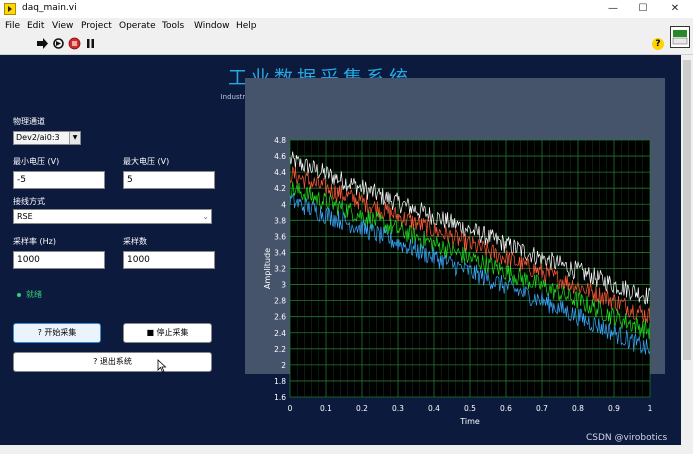 Image resolution: width=693 pixels, height=454 pixels. Describe the element at coordinates (283, 204) in the screenshot. I see `y-tick-label: 4` at that location.